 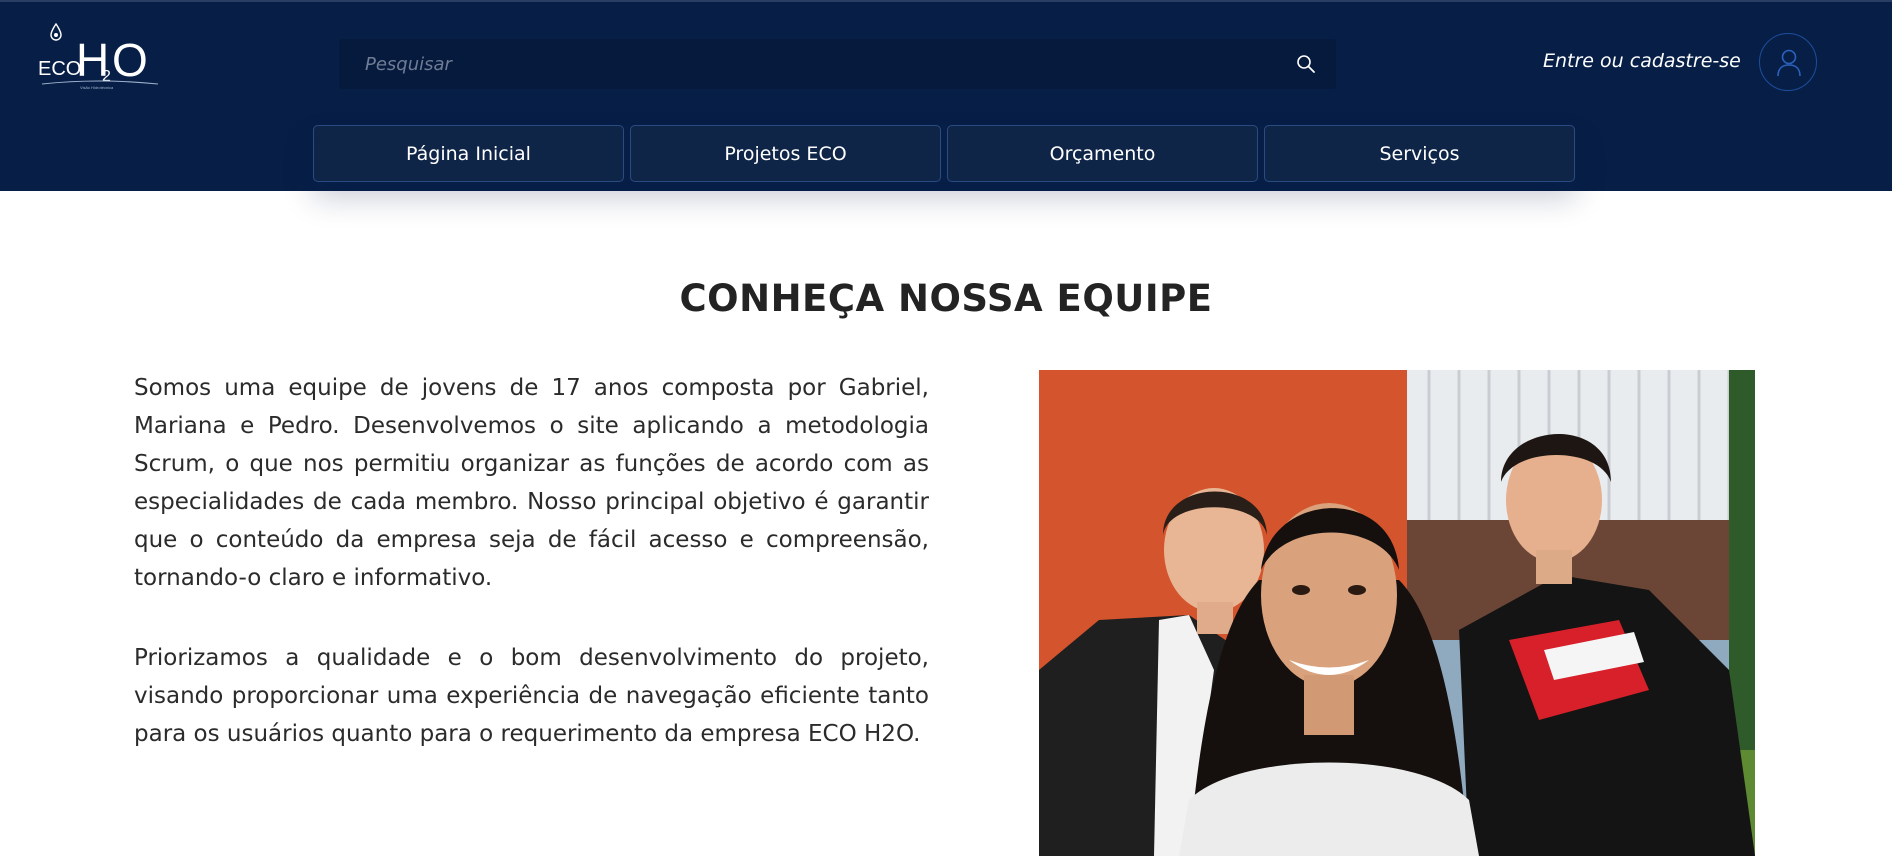 I want to click on user-icon, so click(x=1789, y=63).